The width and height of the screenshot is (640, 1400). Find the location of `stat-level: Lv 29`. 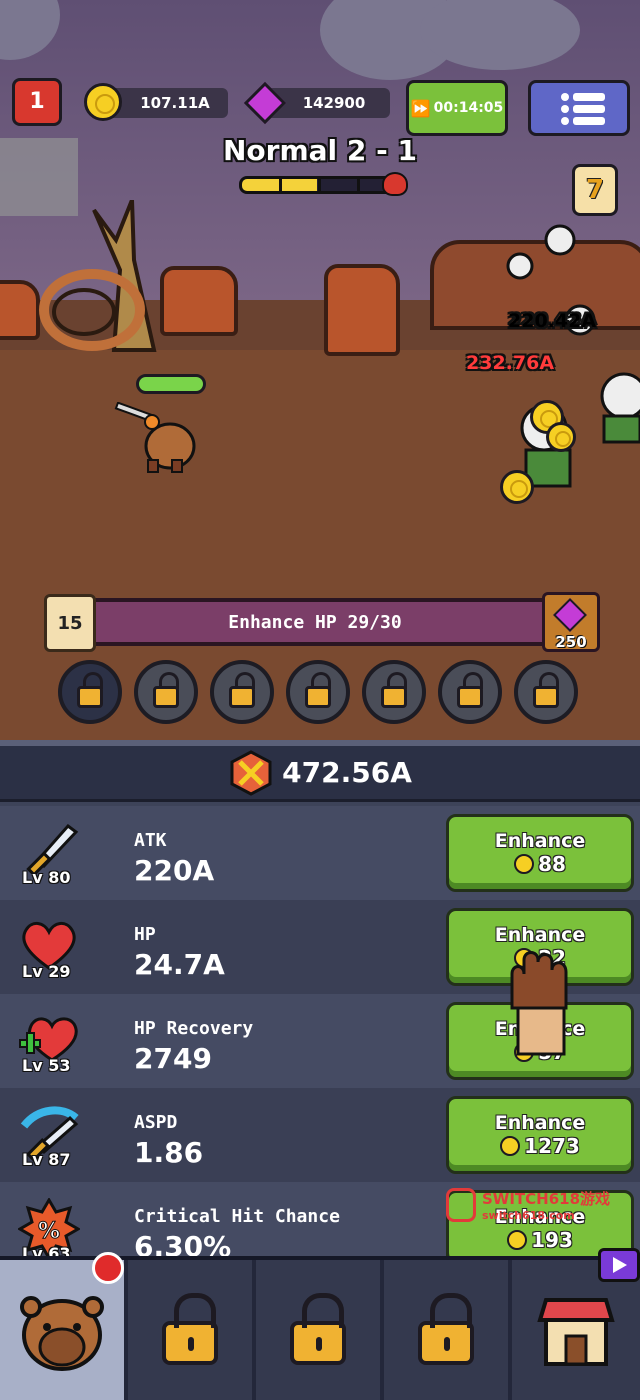

stat-level: Lv 29 is located at coordinates (46, 971).